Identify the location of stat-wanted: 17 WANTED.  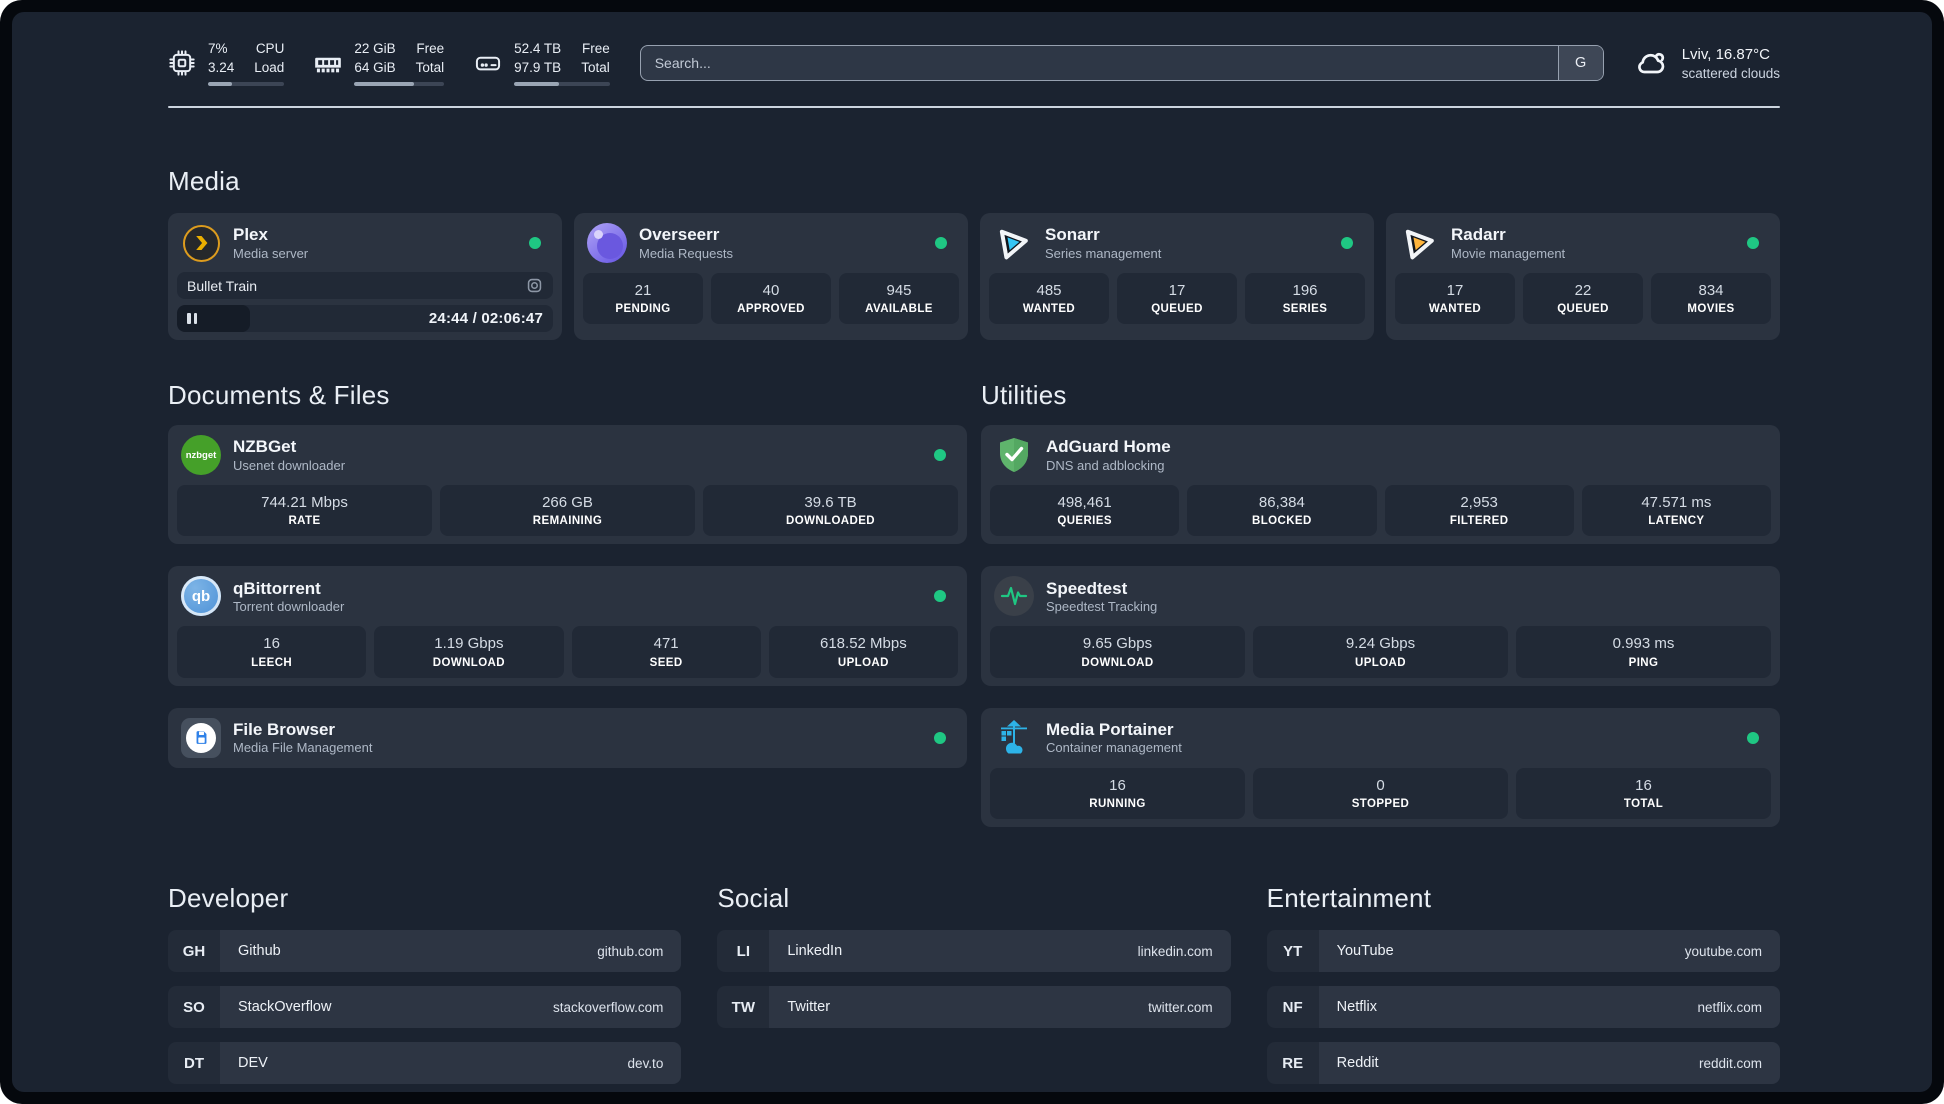
(1455, 299).